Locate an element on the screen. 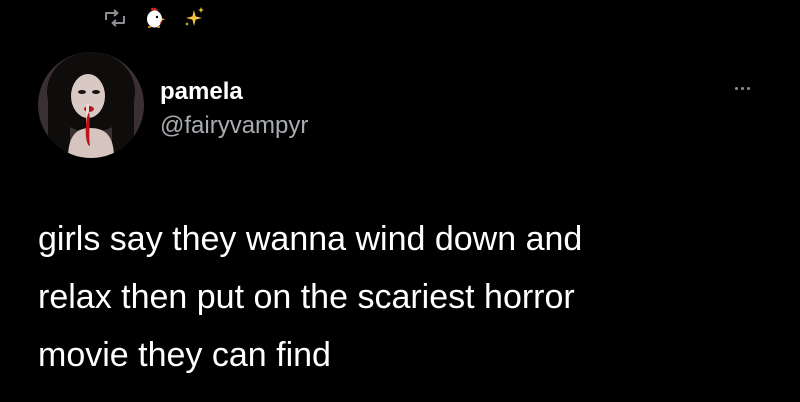  more-options-button is located at coordinates (742, 88).